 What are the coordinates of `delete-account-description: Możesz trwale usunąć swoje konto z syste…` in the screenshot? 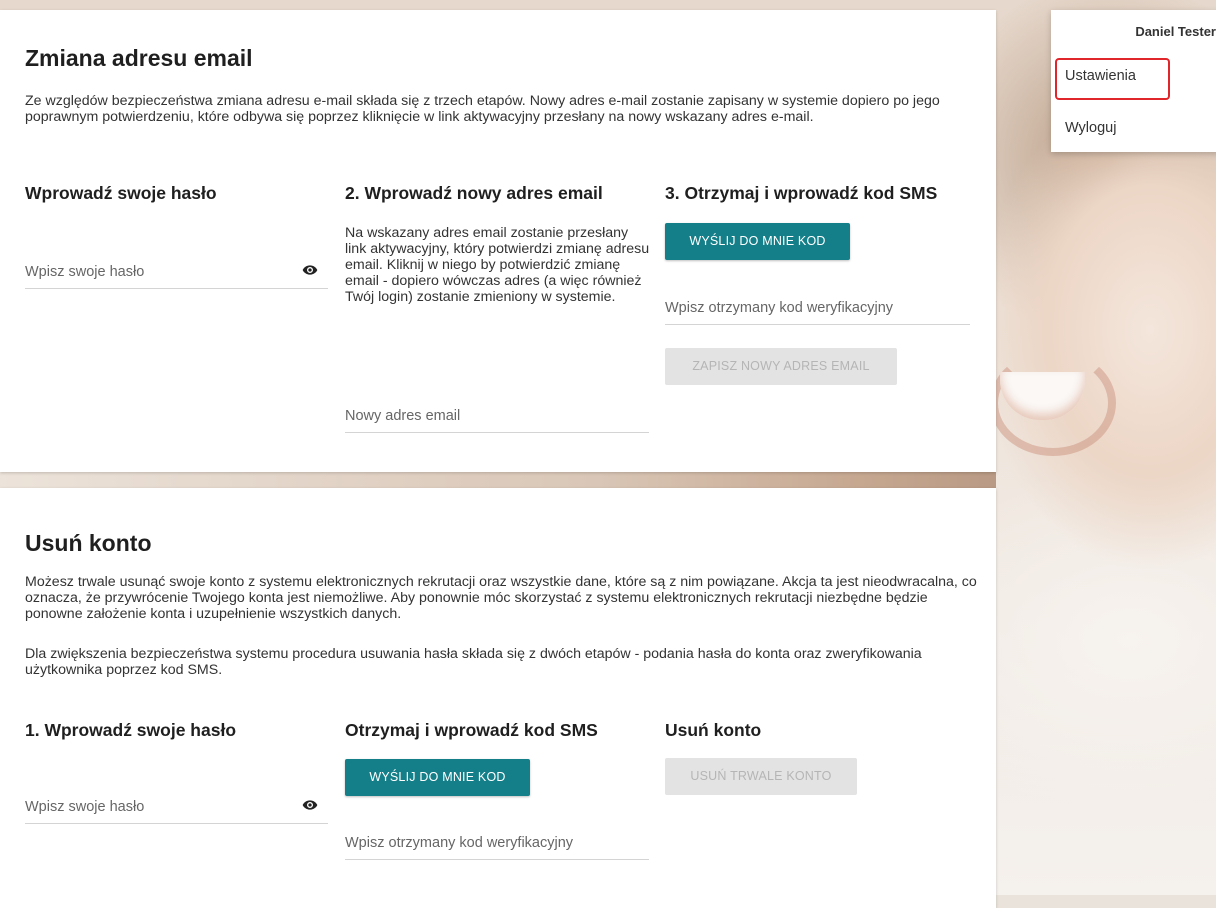 It's located at (501, 598).